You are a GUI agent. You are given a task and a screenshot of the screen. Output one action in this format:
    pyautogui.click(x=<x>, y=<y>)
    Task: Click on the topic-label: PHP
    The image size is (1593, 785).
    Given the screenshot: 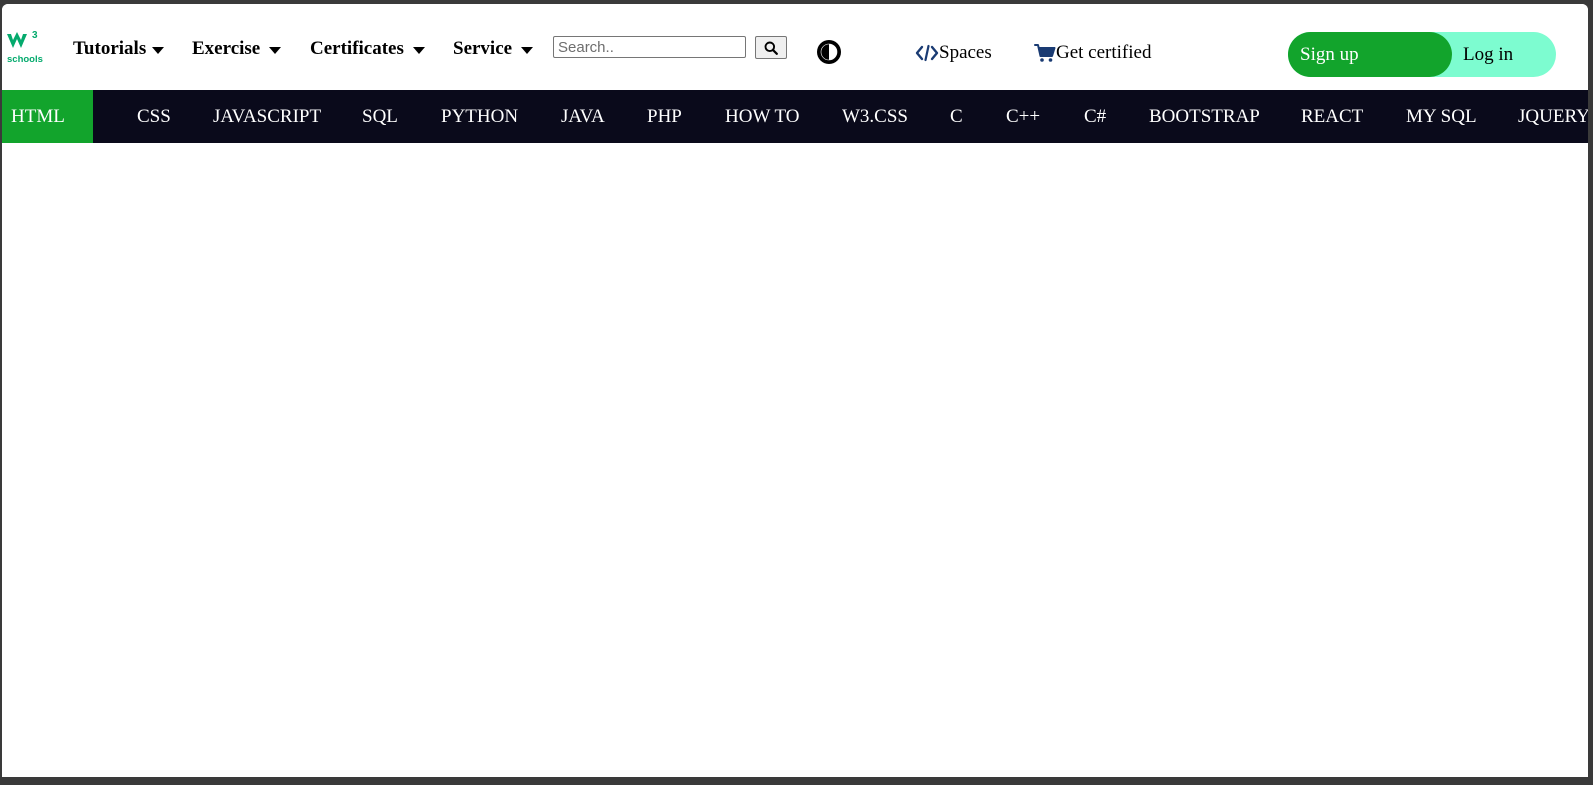 What is the action you would take?
    pyautogui.click(x=664, y=116)
    